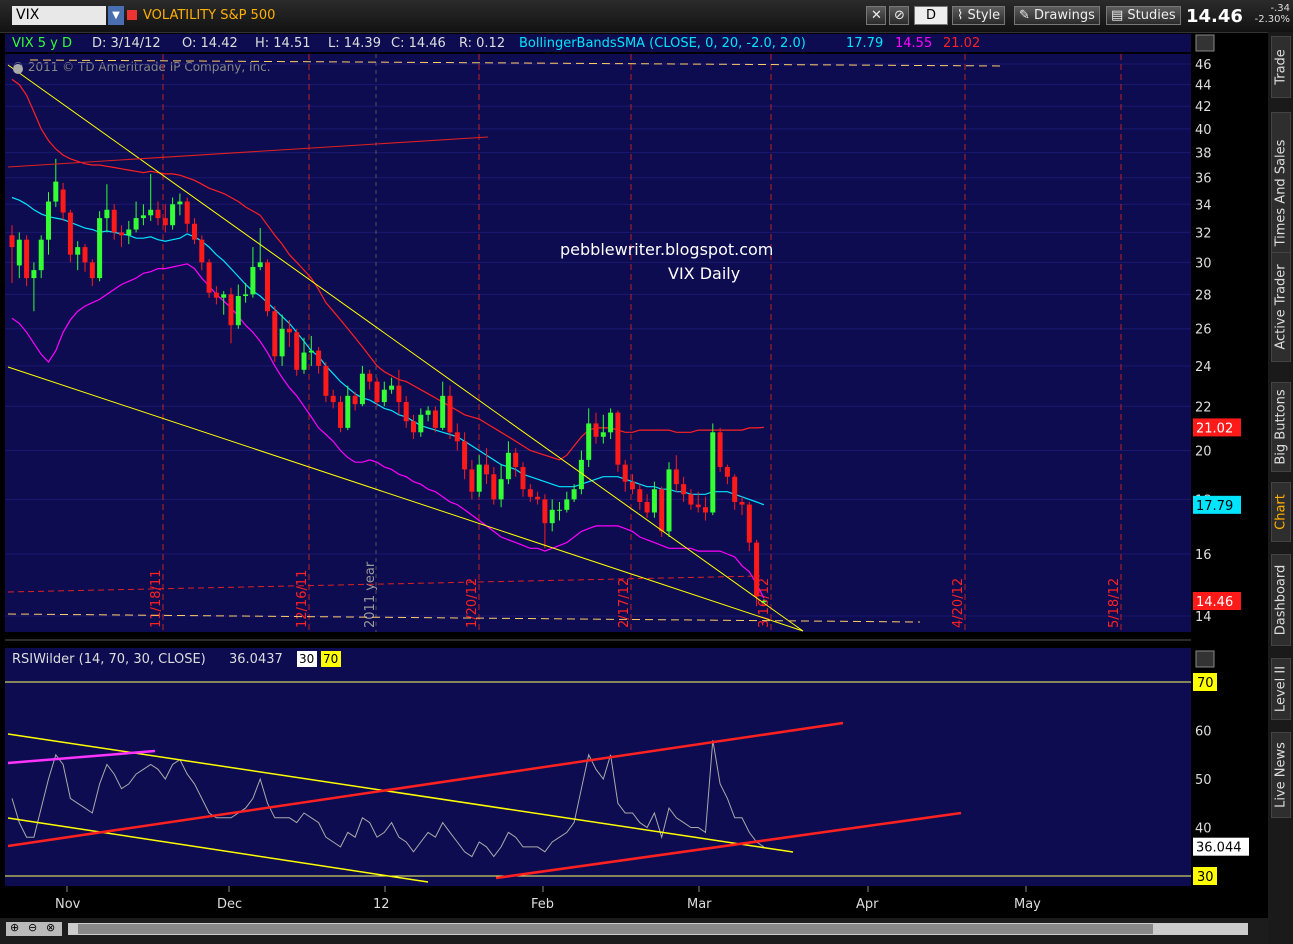 This screenshot has height=944, width=1293. I want to click on expiry-label: 12/16/11, so click(302, 599).